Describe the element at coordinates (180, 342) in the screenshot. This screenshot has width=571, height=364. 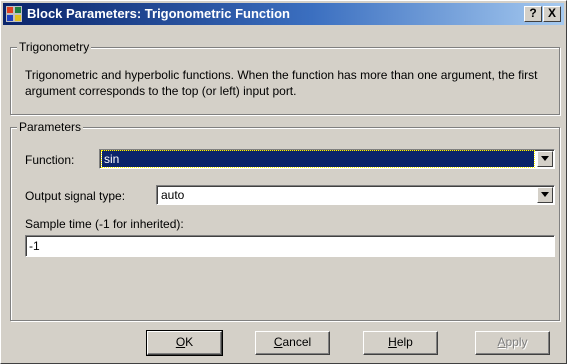
I see `ok-mnemonic: O` at that location.